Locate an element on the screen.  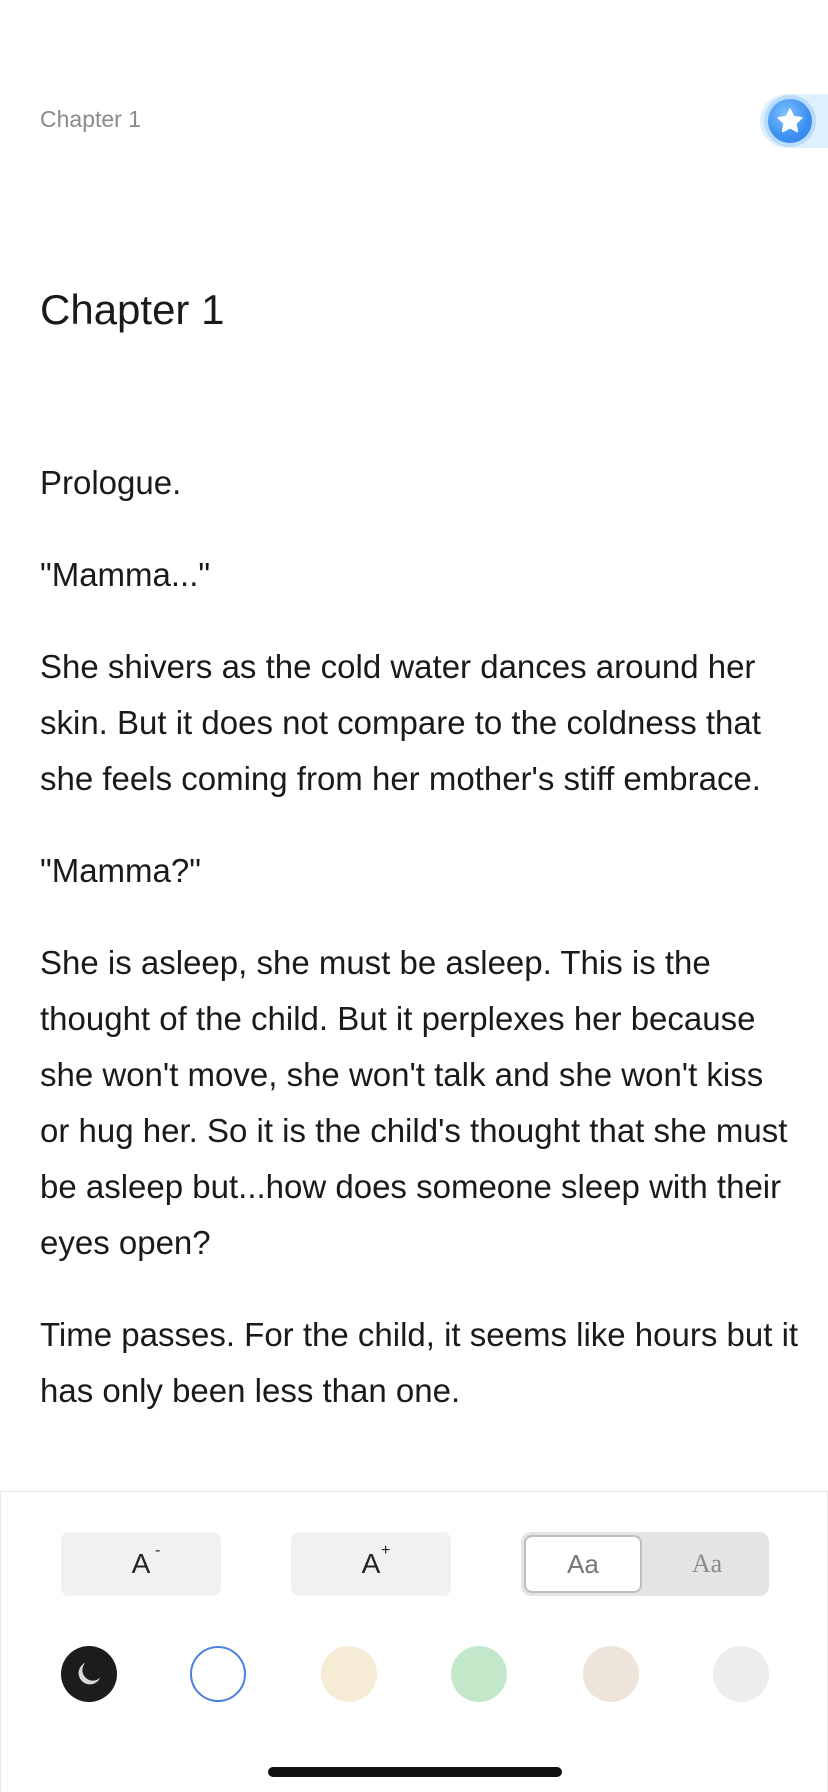
floating-badge is located at coordinates (794, 121).